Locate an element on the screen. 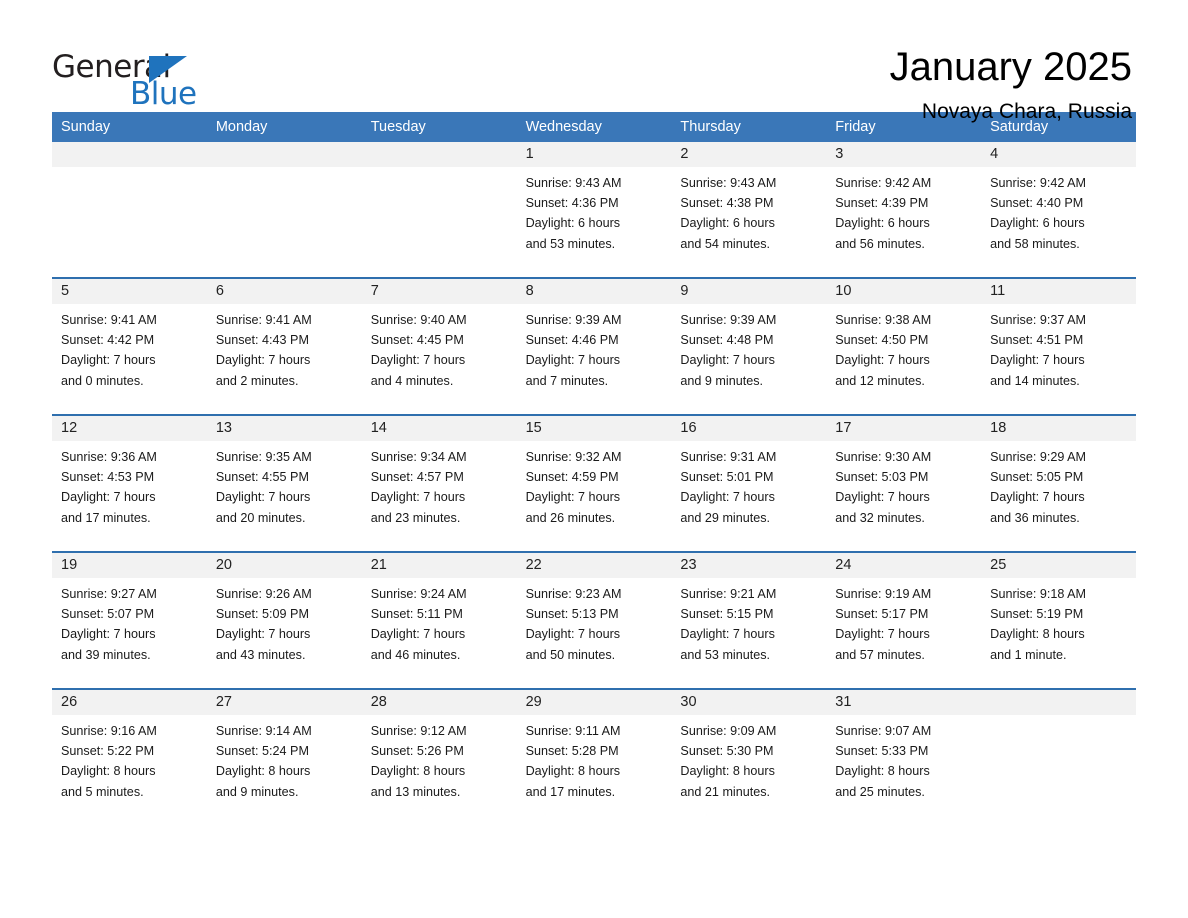 The height and width of the screenshot is (918, 1188). day-number-band is located at coordinates (439, 154).